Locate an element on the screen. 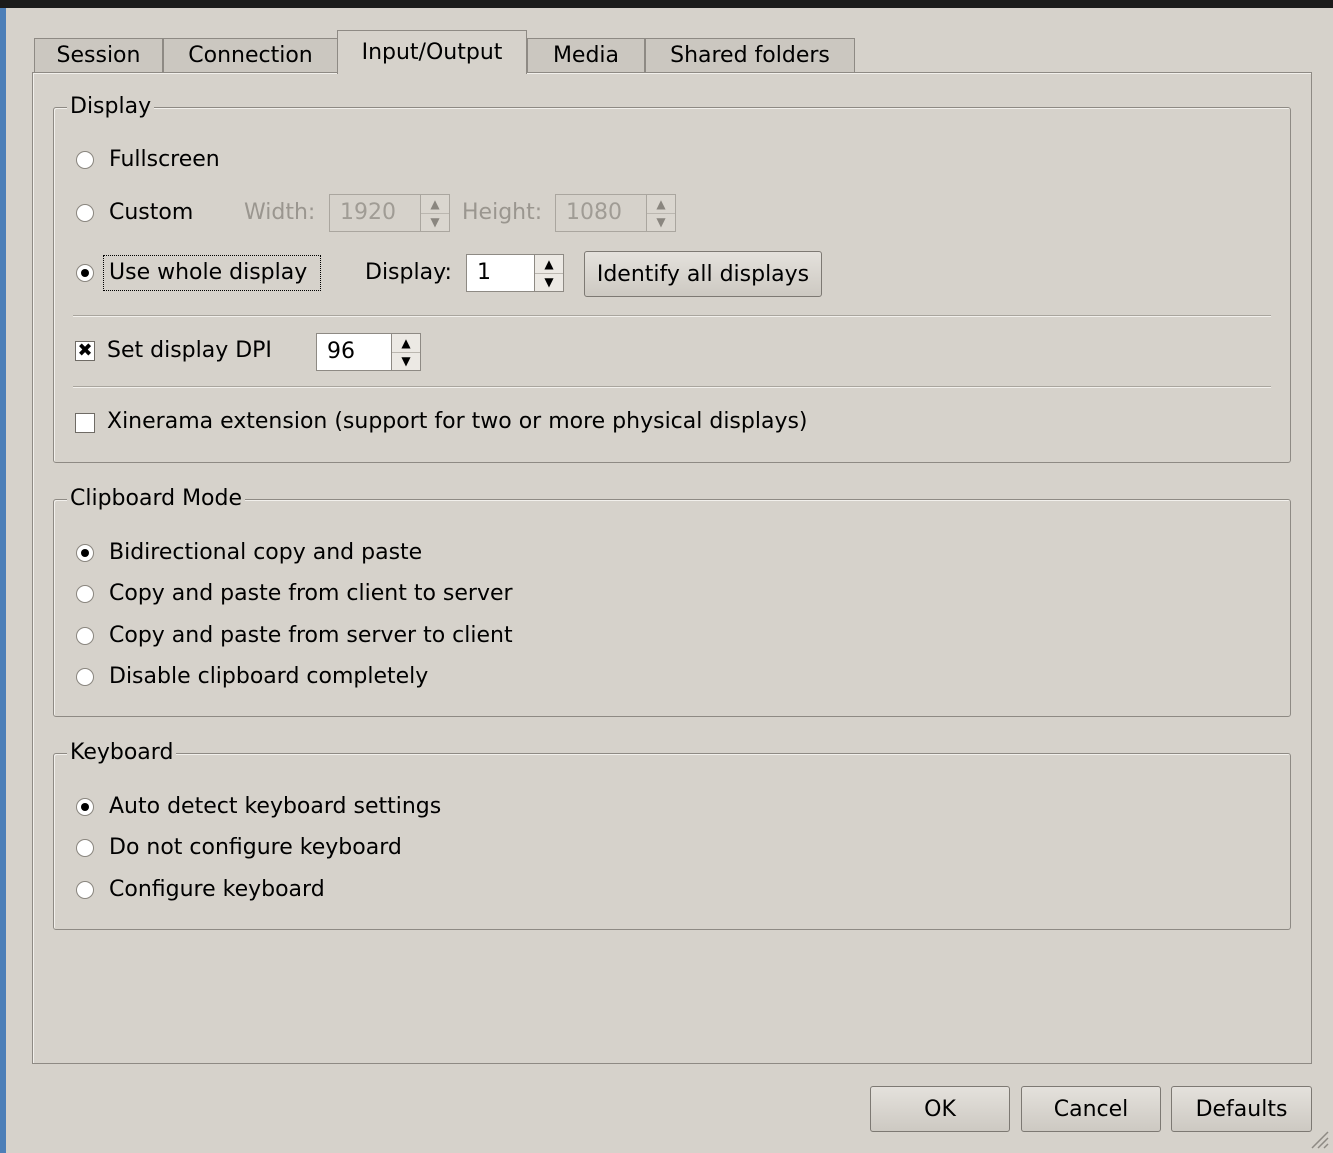  tab-input-output: Input/Output is located at coordinates (432, 52).